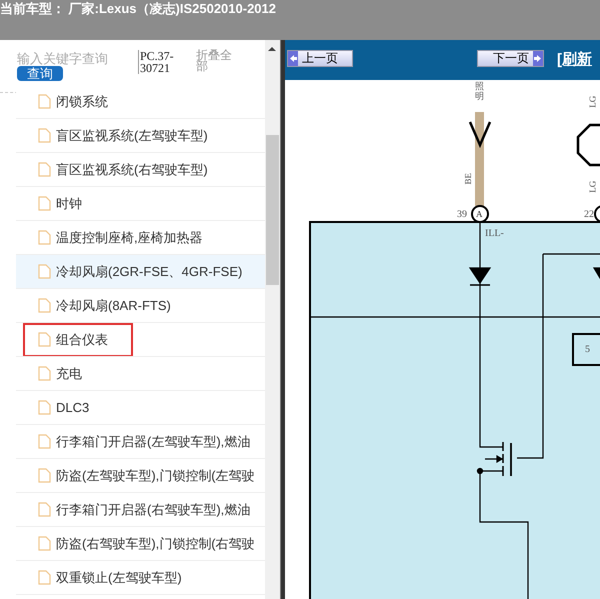 Image resolution: width=600 pixels, height=599 pixels. I want to click on signal-label: ILL-, so click(494, 234).